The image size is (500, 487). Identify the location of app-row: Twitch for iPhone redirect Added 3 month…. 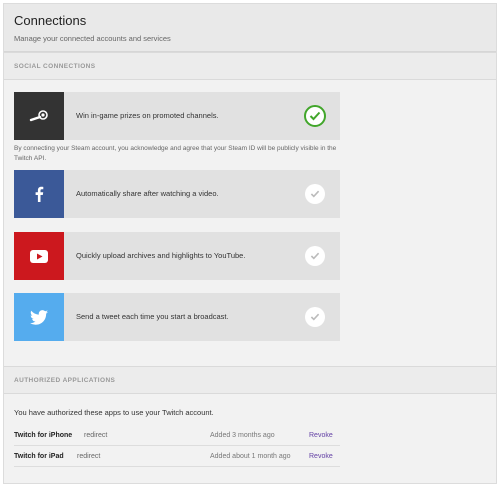
(177, 435).